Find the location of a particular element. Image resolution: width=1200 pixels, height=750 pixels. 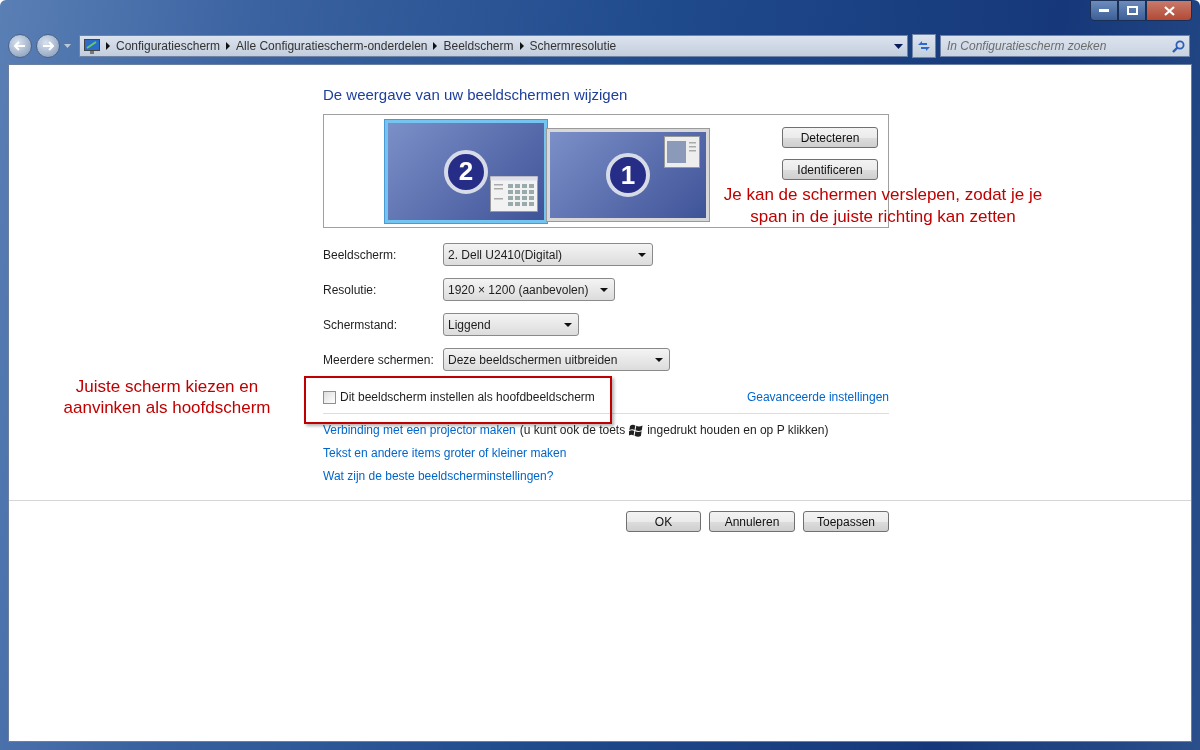

monitor-tile: 1 is located at coordinates (628, 175).